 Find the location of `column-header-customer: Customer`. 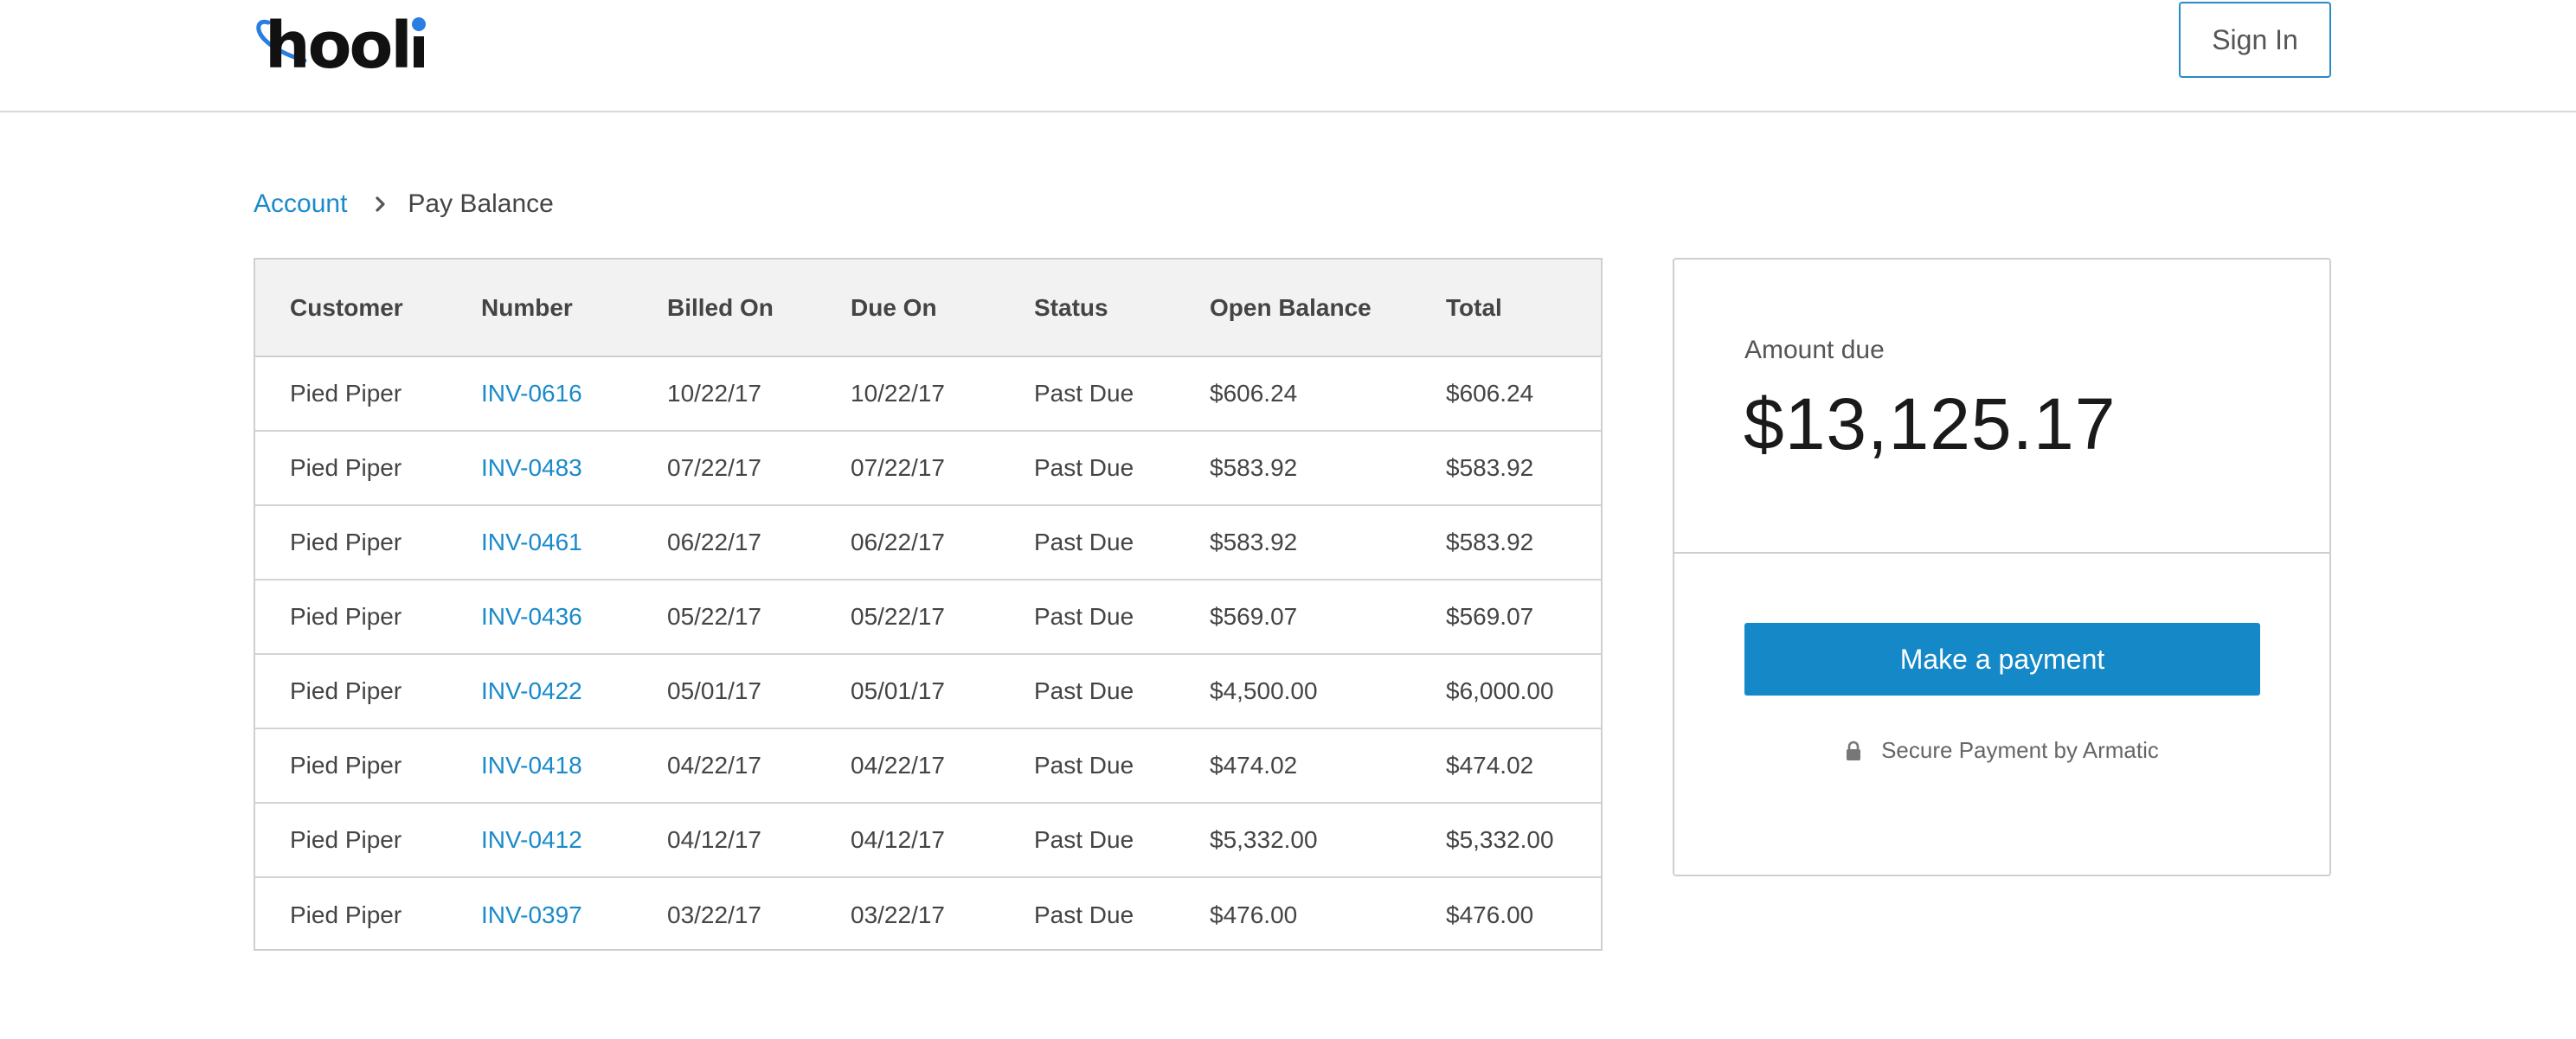

column-header-customer: Customer is located at coordinates (386, 309).